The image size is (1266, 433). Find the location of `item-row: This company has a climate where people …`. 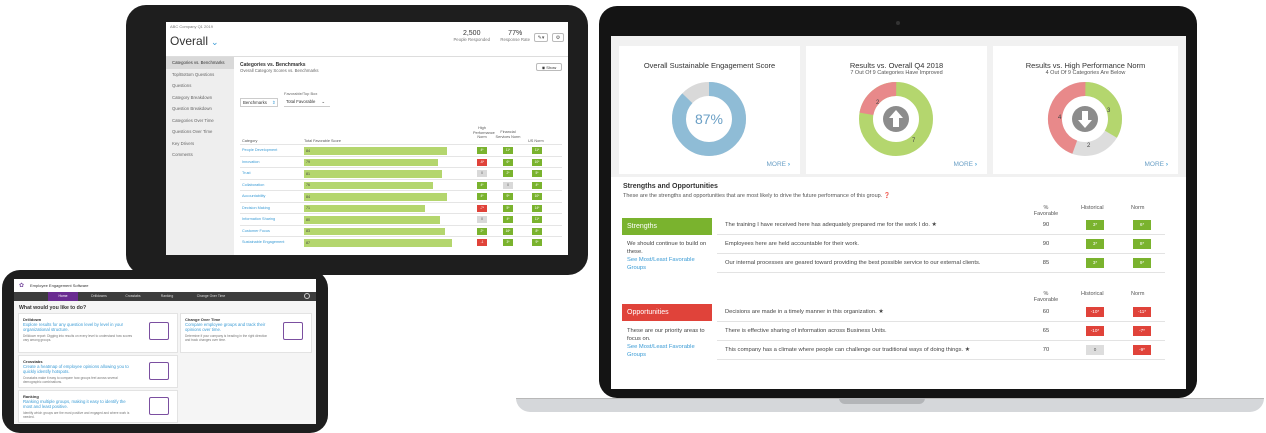

item-row: This company has a climate where people … is located at coordinates (941, 350).